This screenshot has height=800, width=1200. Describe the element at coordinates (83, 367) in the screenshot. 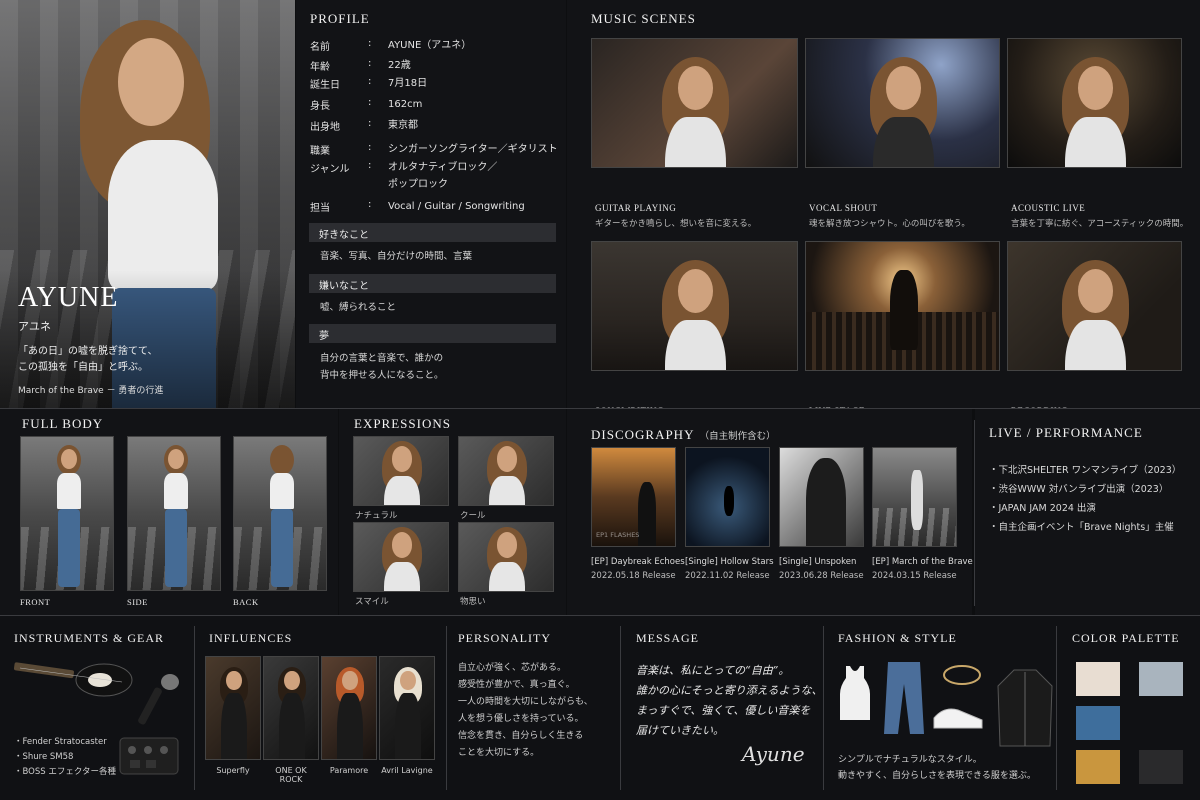

I see `hero-quote-2: この孤独を「自由」と呼ぶ。` at that location.